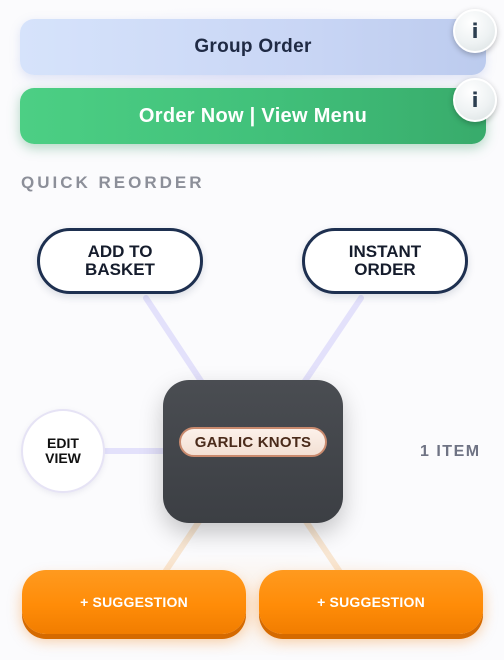  I want to click on edit-view-label: EDIT VIEW, so click(63, 451).